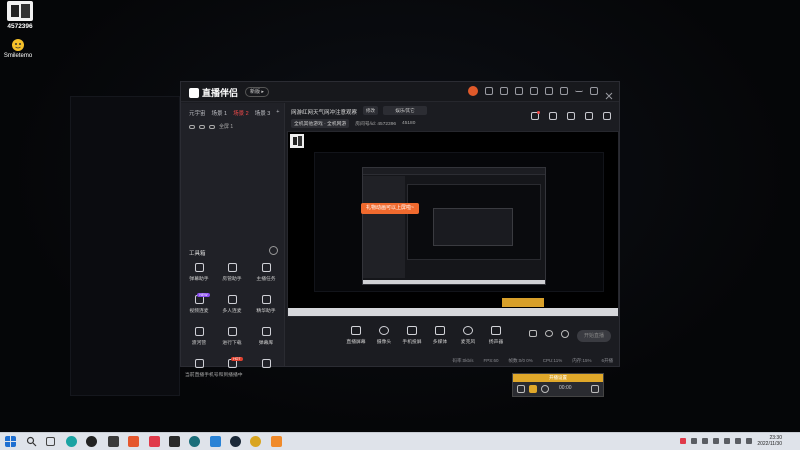 Image resolution: width=800 pixels, height=450 pixels. Describe the element at coordinates (356, 342) in the screenshot. I see `control-label: 直播屏幕` at that location.